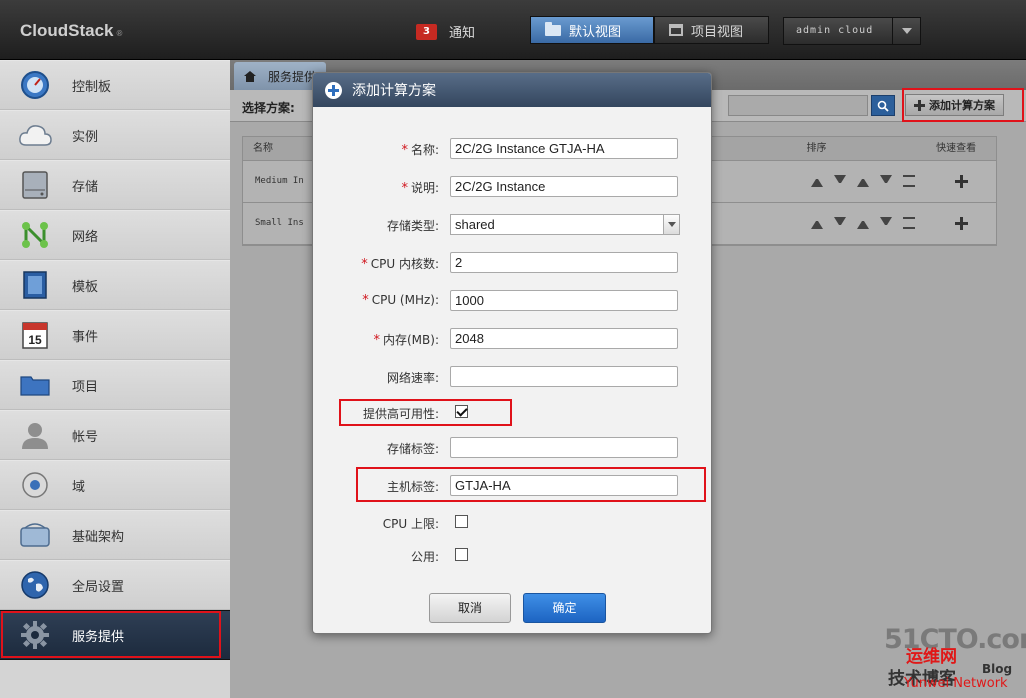 The height and width of the screenshot is (698, 1026). What do you see at coordinates (115, 435) in the screenshot?
I see `sidebar-item-accounts: 帐号` at bounding box center [115, 435].